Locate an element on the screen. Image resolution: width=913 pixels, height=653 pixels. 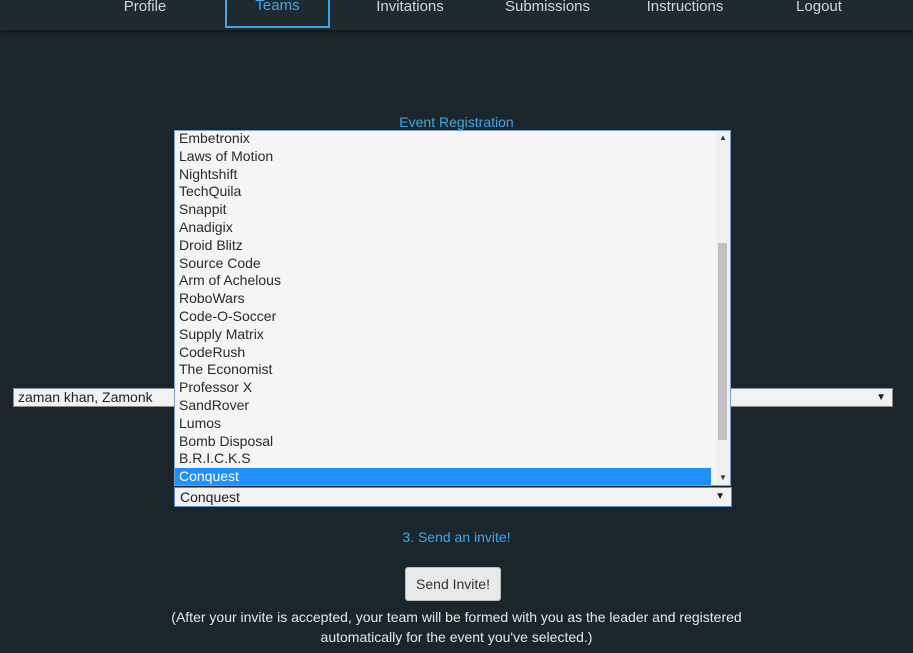
nav-logout: Logout is located at coordinates (819, 11).